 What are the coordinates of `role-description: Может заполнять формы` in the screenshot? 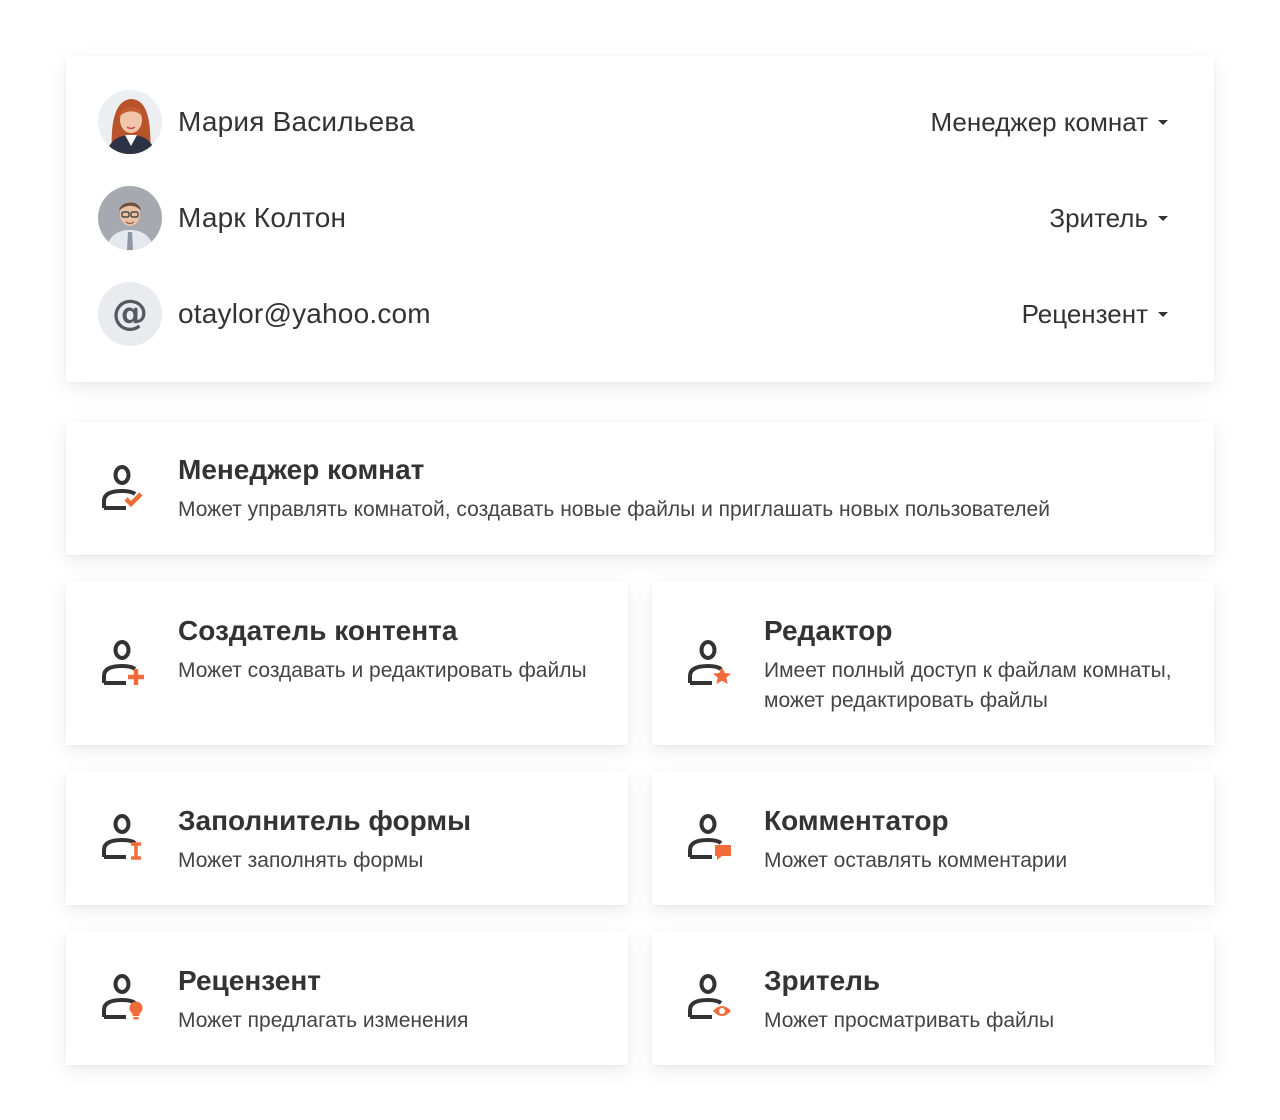 It's located at (301, 860).